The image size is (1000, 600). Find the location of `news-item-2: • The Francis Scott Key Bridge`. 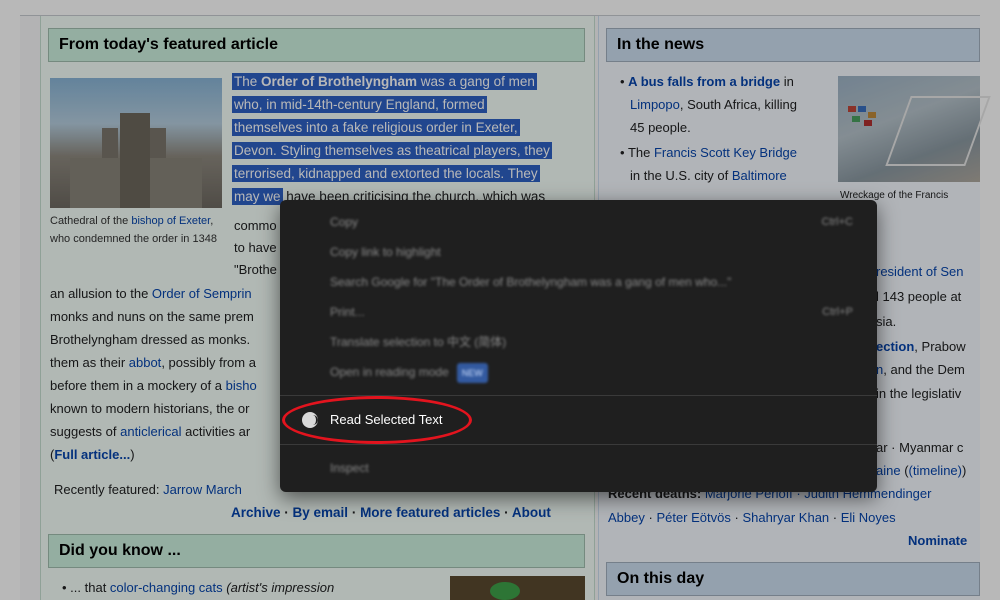

news-item-2: • The Francis Scott Key Bridge is located at coordinates (709, 152).